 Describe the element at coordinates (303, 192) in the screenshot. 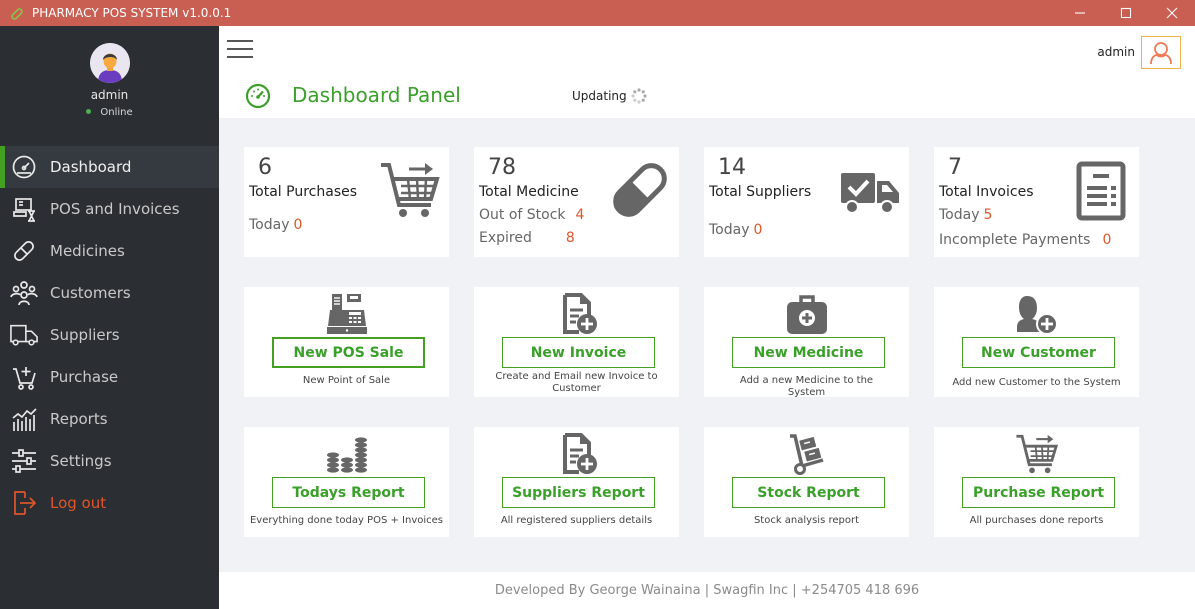

I see `stat-label: Total Purchases` at that location.